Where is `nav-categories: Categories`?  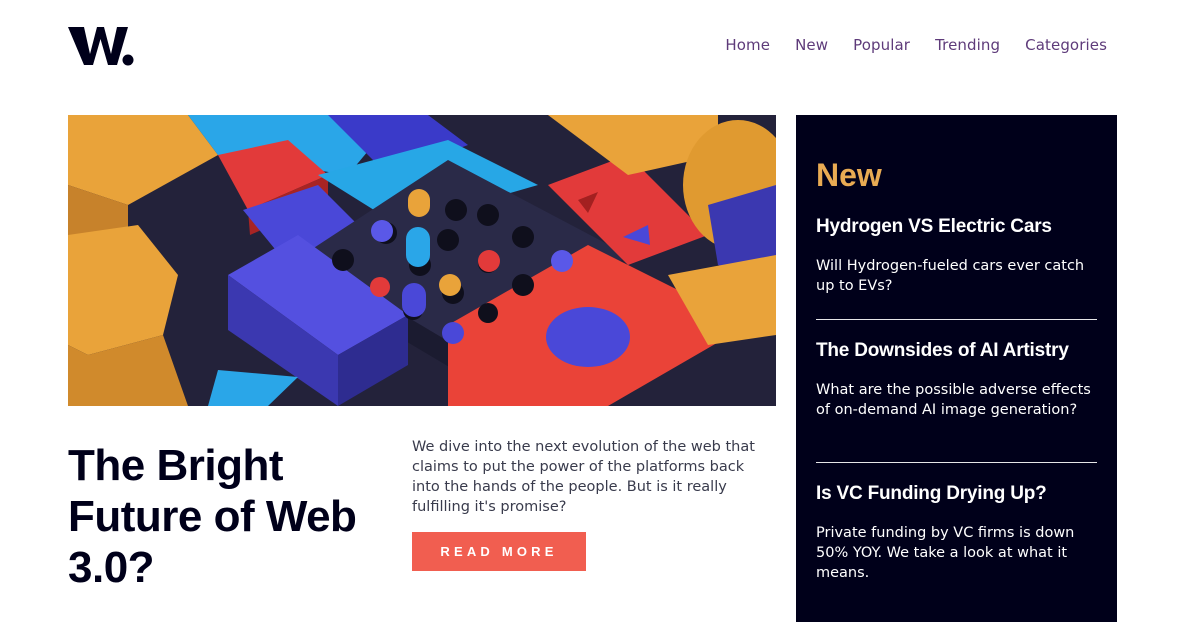 nav-categories: Categories is located at coordinates (1066, 45).